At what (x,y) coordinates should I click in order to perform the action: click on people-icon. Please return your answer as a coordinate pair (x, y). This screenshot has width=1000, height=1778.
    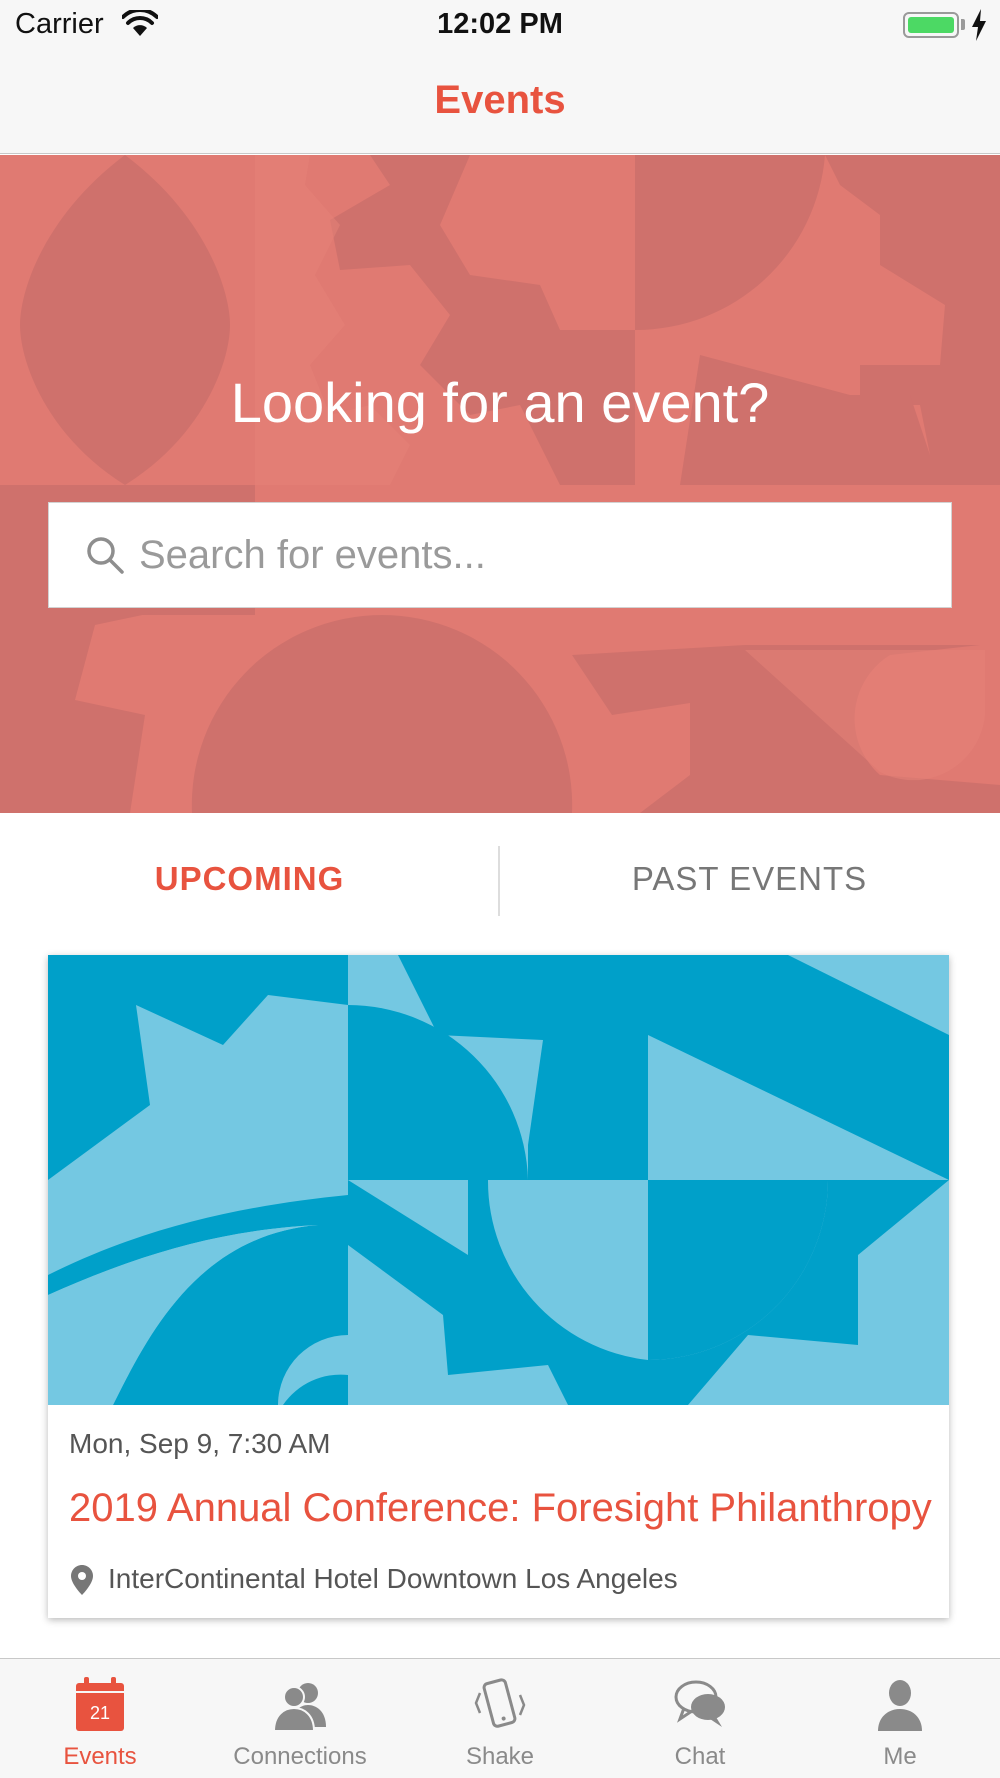
    Looking at the image, I should click on (299, 1707).